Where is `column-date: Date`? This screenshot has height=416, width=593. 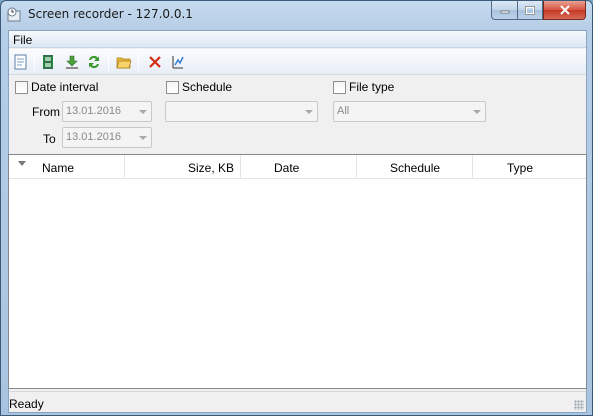 column-date: Date is located at coordinates (299, 167).